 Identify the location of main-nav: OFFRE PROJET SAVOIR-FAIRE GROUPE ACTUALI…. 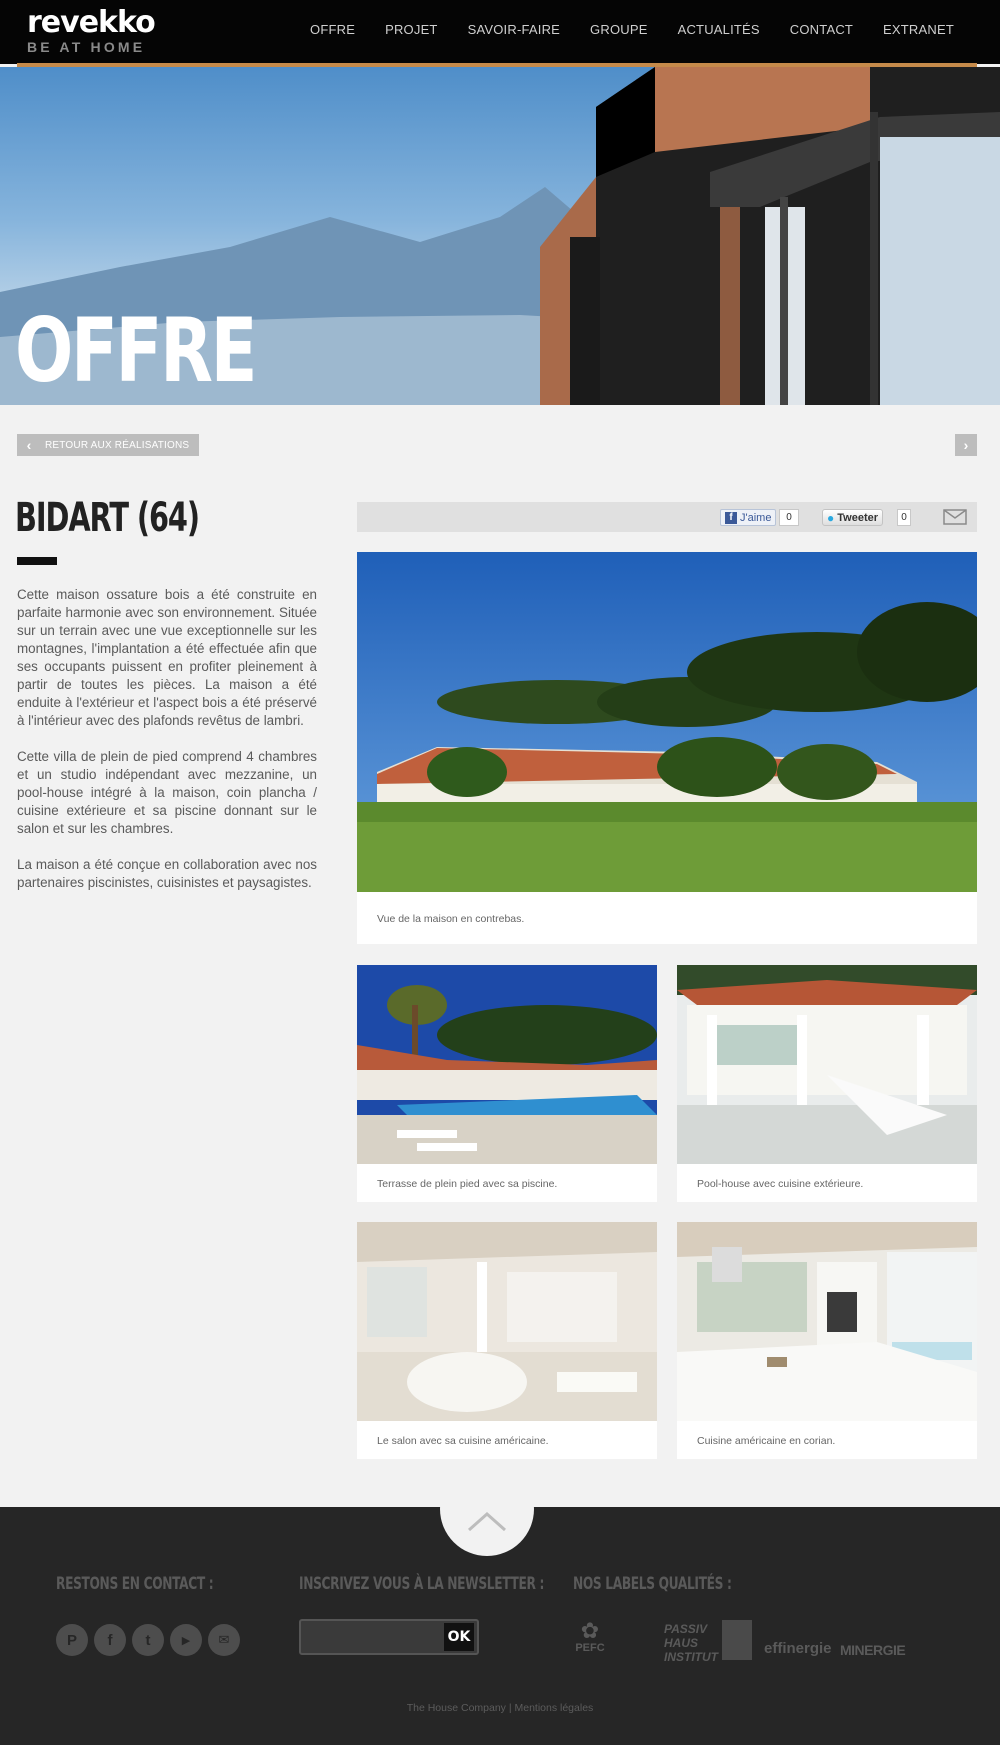
(617, 29).